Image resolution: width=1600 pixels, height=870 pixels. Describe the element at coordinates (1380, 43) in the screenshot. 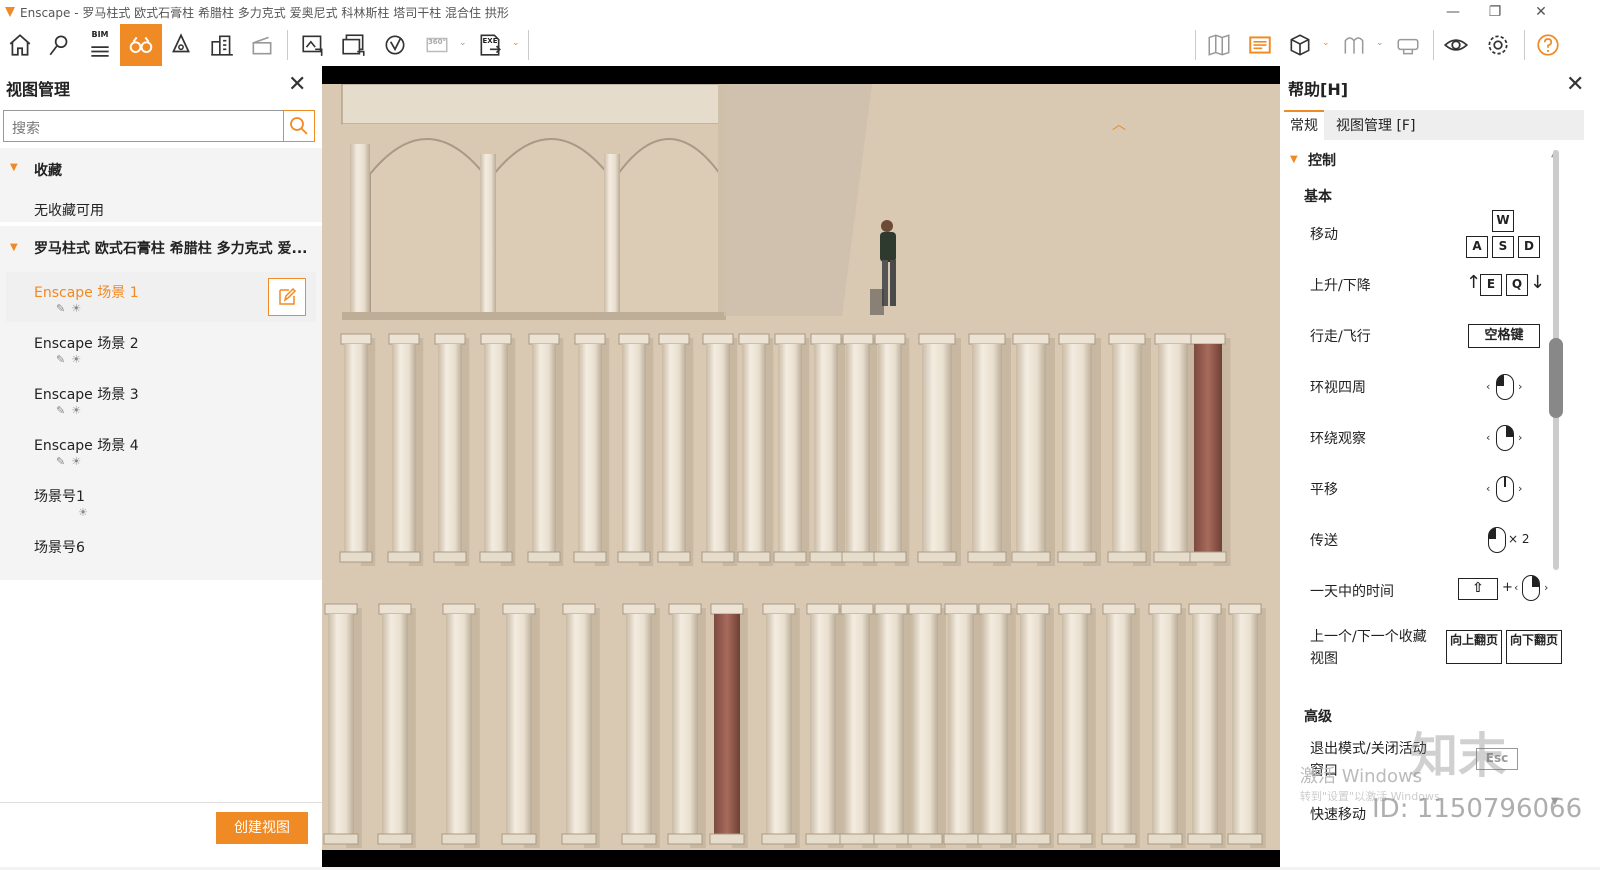

I see `materials-dropdown-icon: ⌄` at that location.